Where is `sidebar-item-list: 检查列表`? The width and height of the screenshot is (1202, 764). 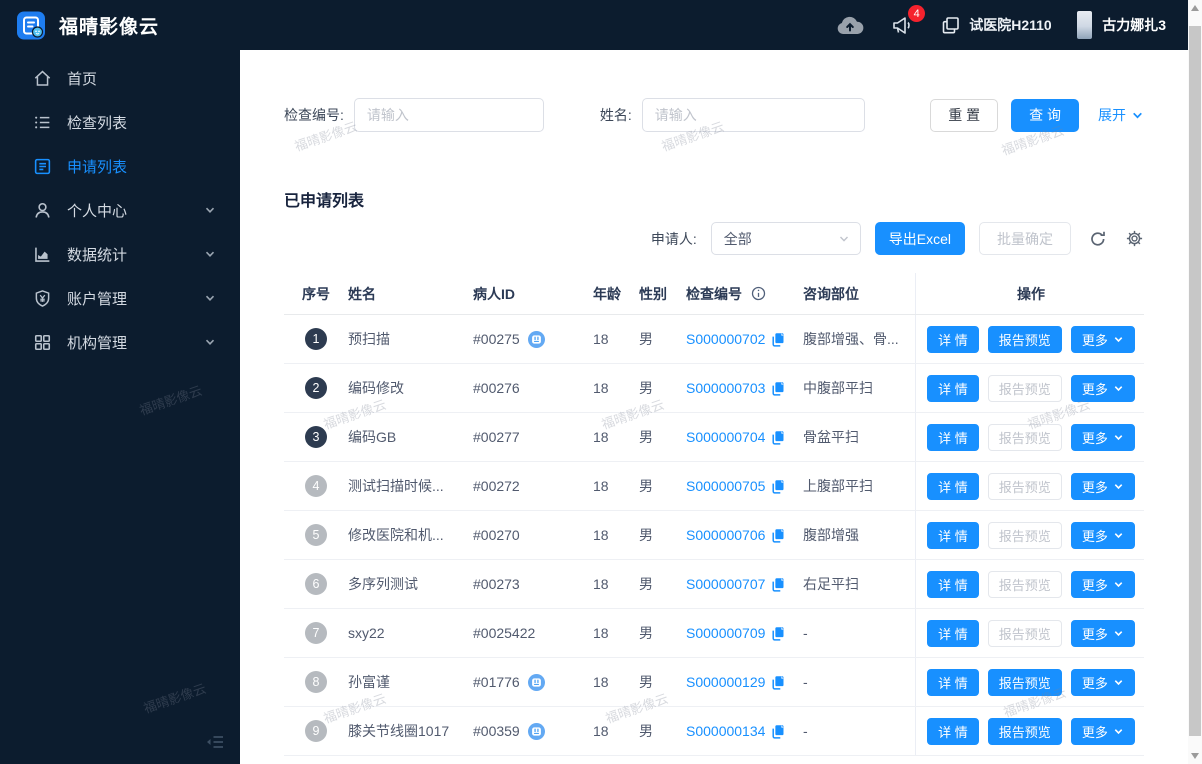
sidebar-item-list: 检查列表 is located at coordinates (120, 122).